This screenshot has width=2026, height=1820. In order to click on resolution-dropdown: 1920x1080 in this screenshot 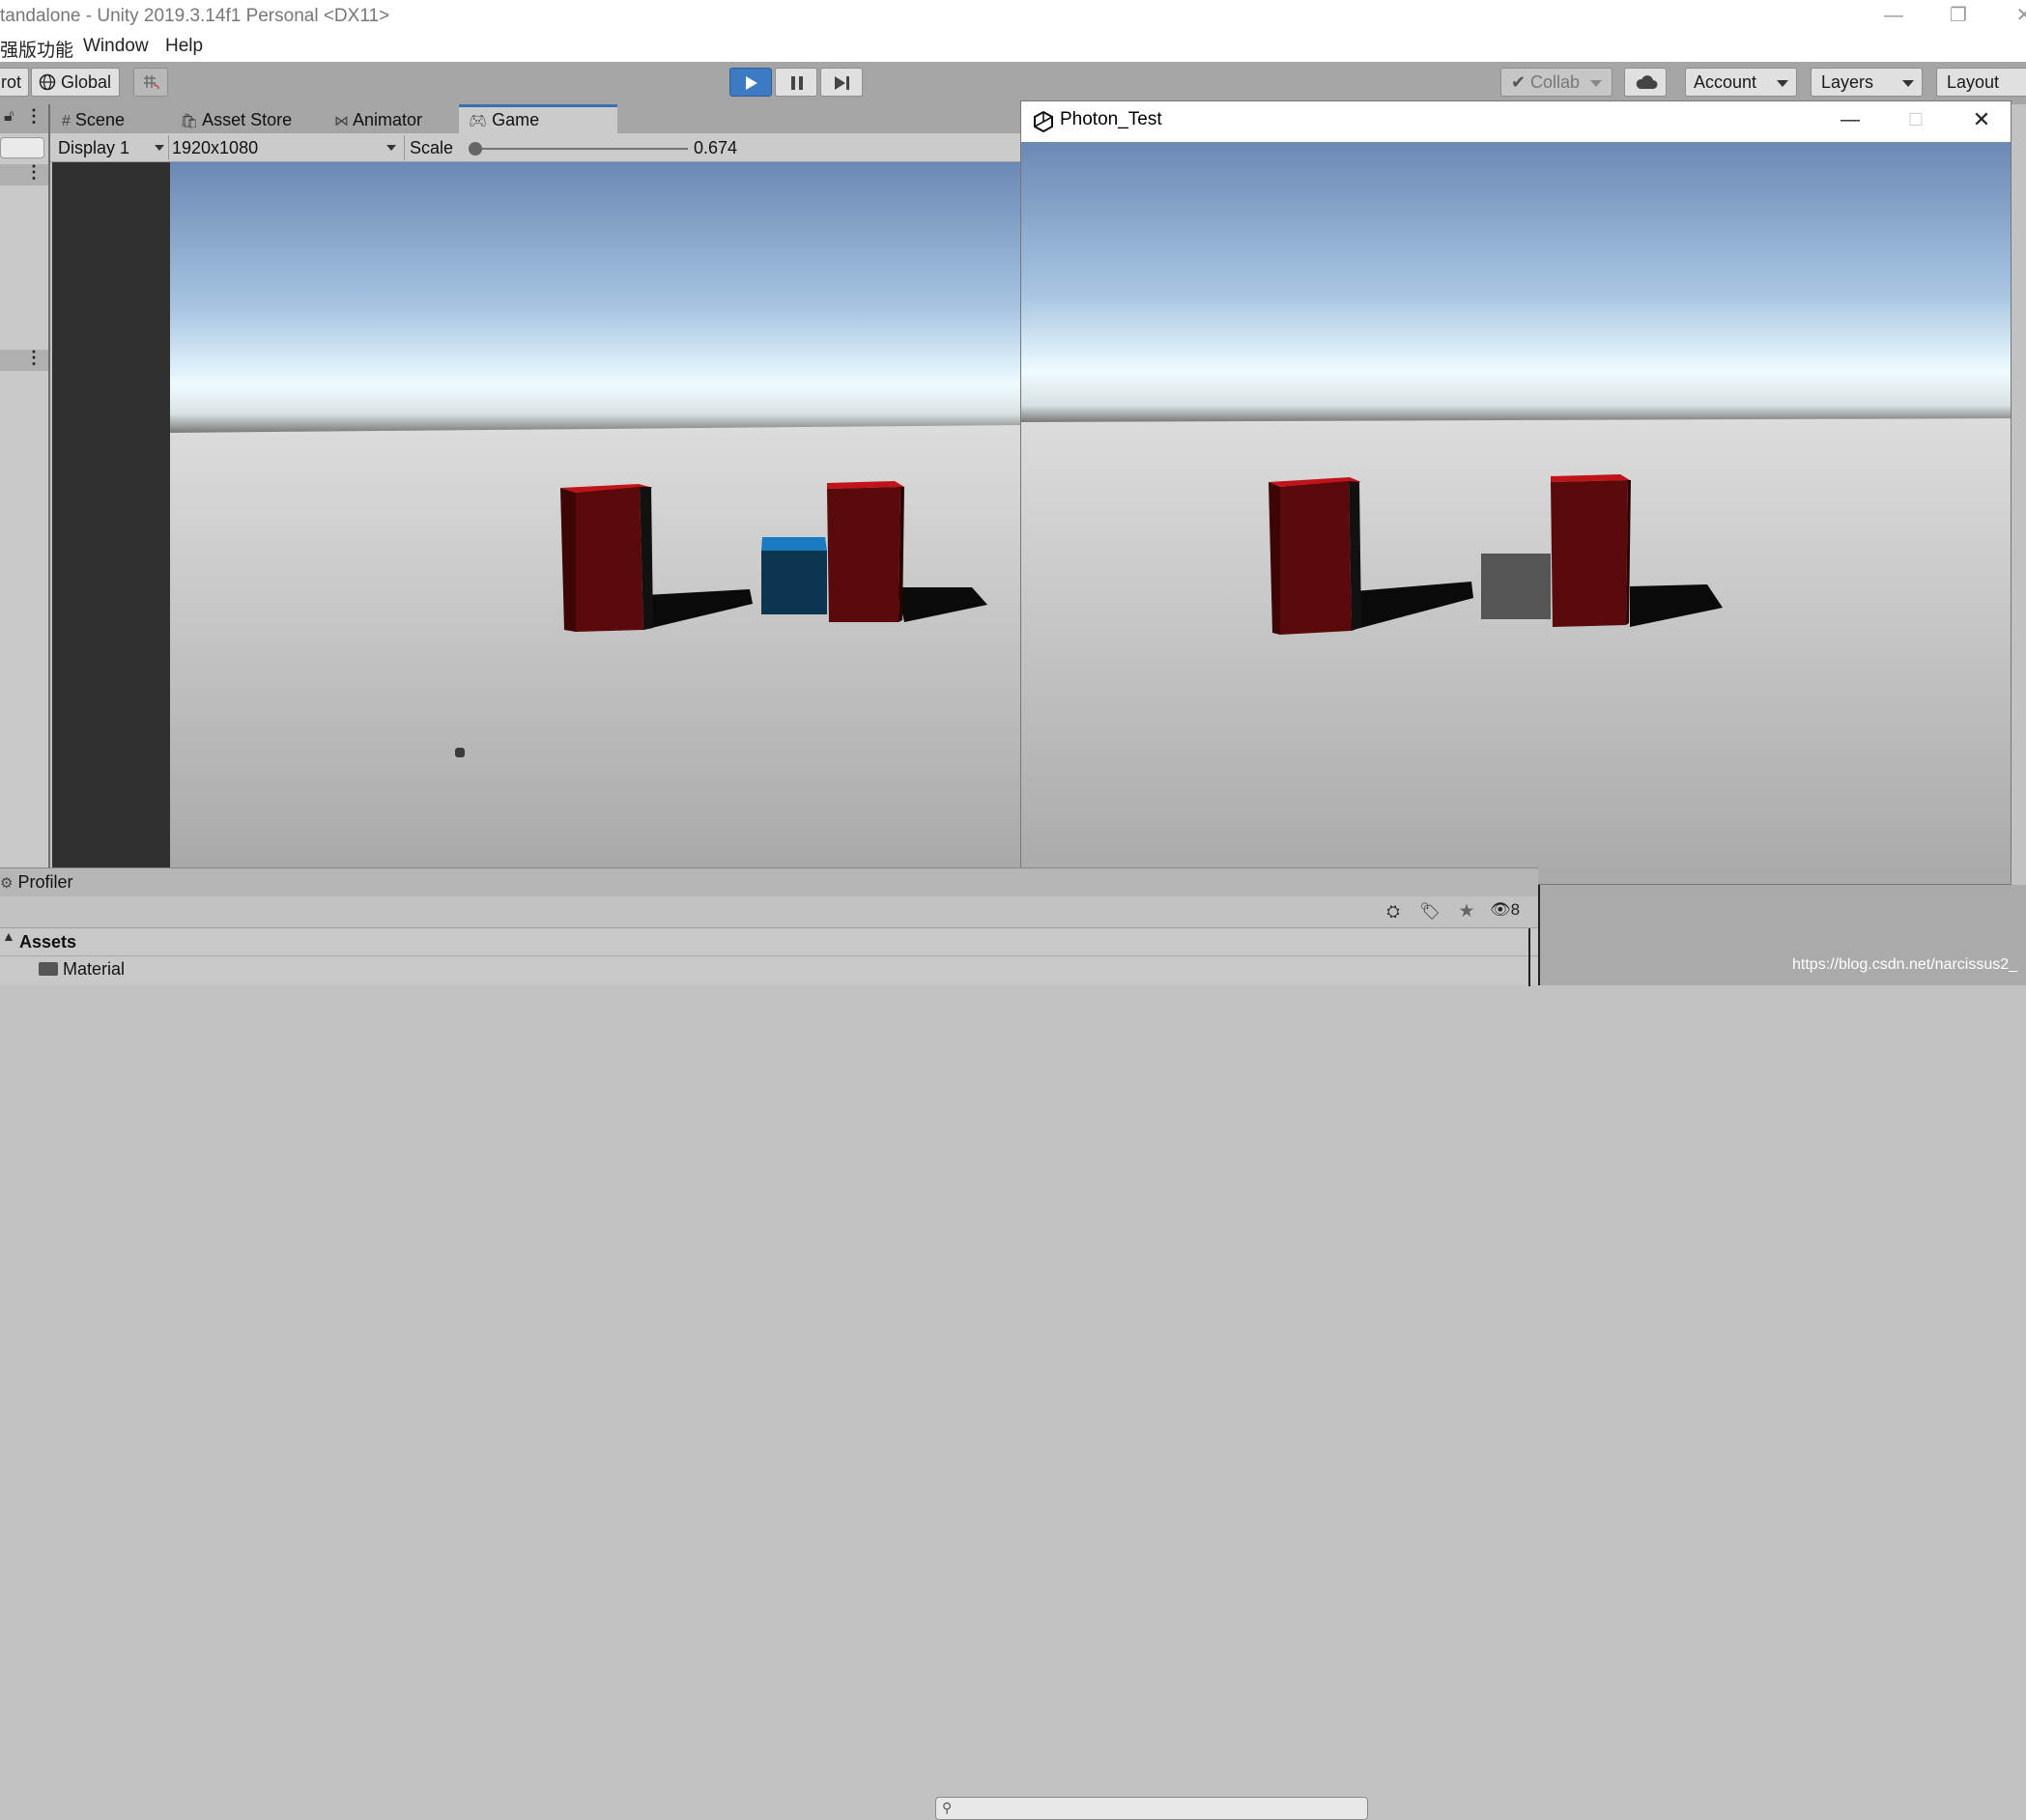, I will do `click(287, 147)`.